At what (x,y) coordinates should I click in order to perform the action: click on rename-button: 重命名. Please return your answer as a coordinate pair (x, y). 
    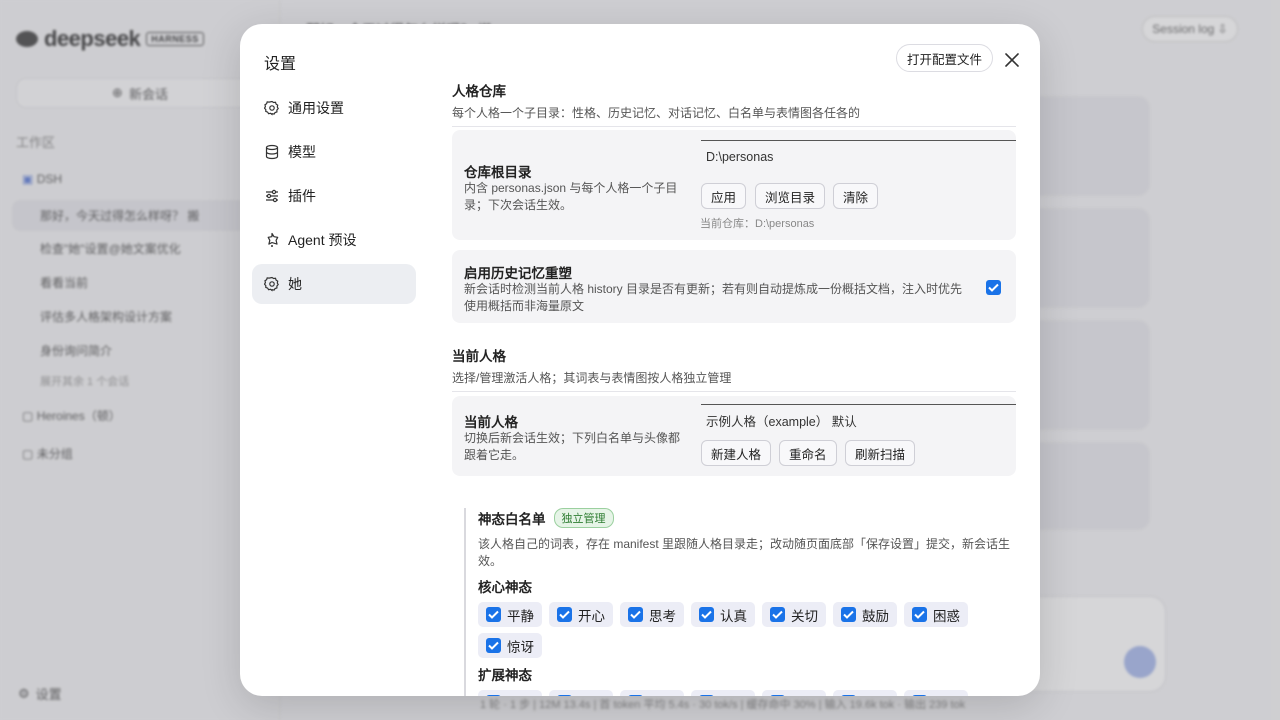
    Looking at the image, I should click on (808, 453).